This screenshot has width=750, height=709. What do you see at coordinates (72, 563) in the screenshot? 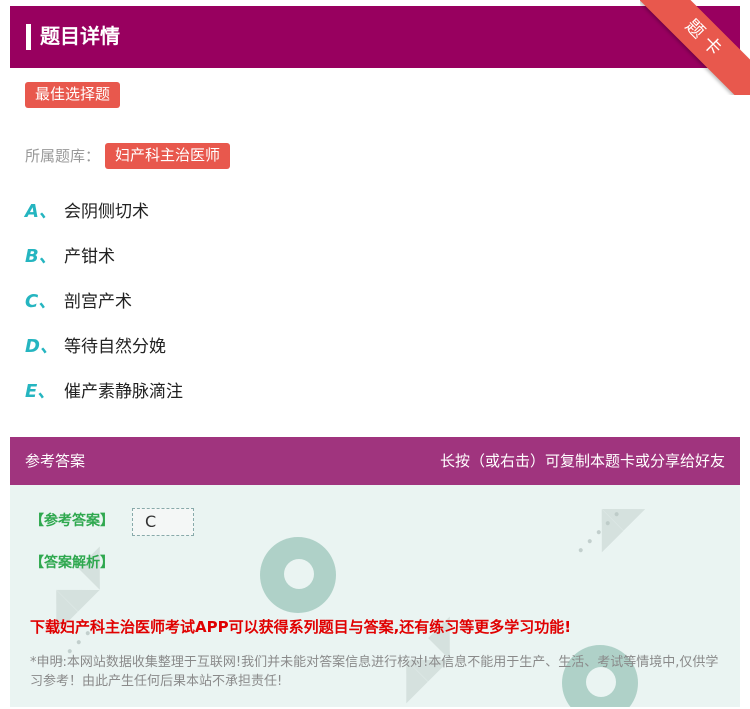
I see `answer-analysis-label: 【答案解析】` at bounding box center [72, 563].